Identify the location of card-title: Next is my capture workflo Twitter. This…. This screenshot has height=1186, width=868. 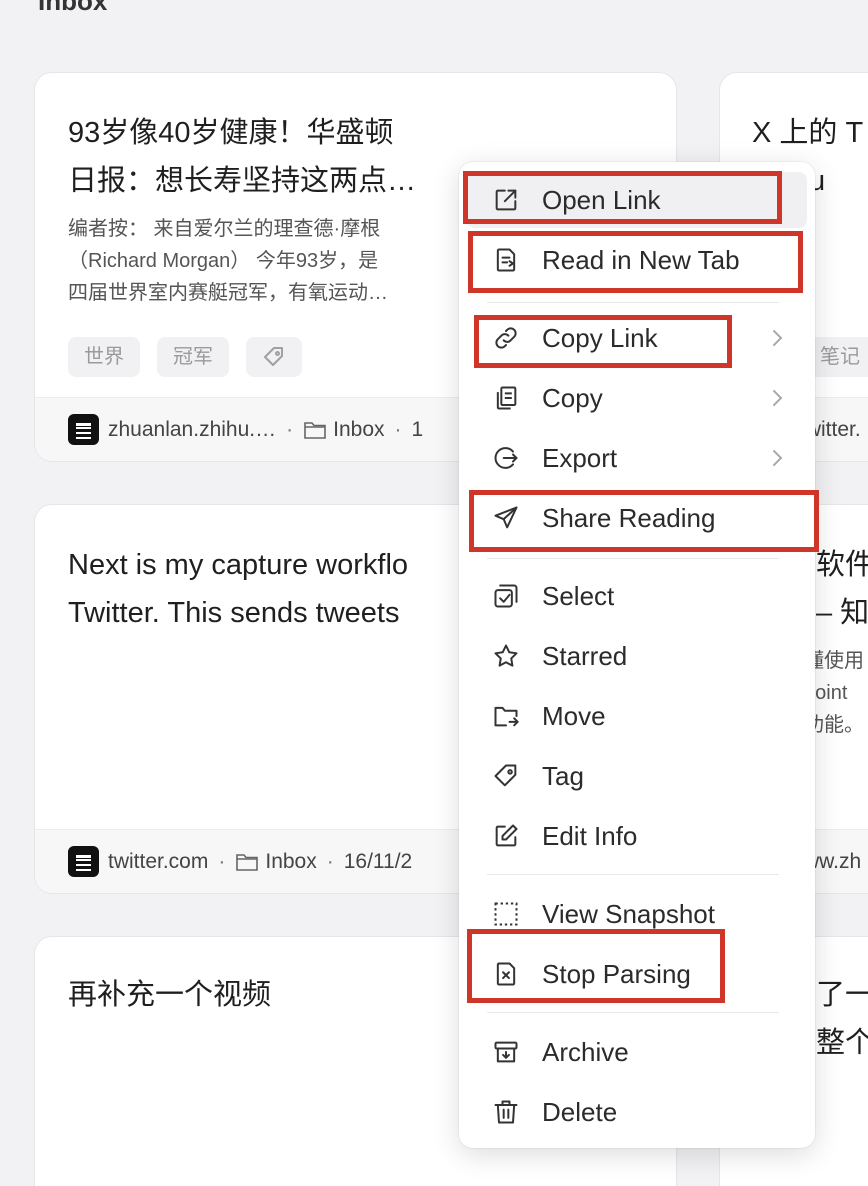
(238, 589).